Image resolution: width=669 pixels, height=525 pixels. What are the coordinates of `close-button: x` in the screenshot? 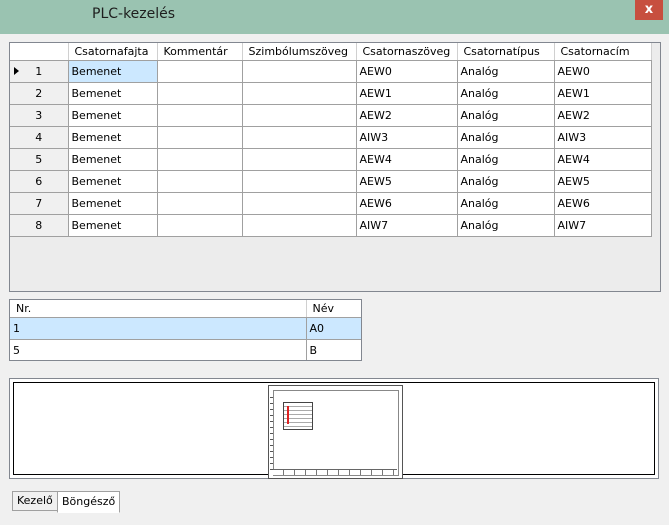 It's located at (649, 10).